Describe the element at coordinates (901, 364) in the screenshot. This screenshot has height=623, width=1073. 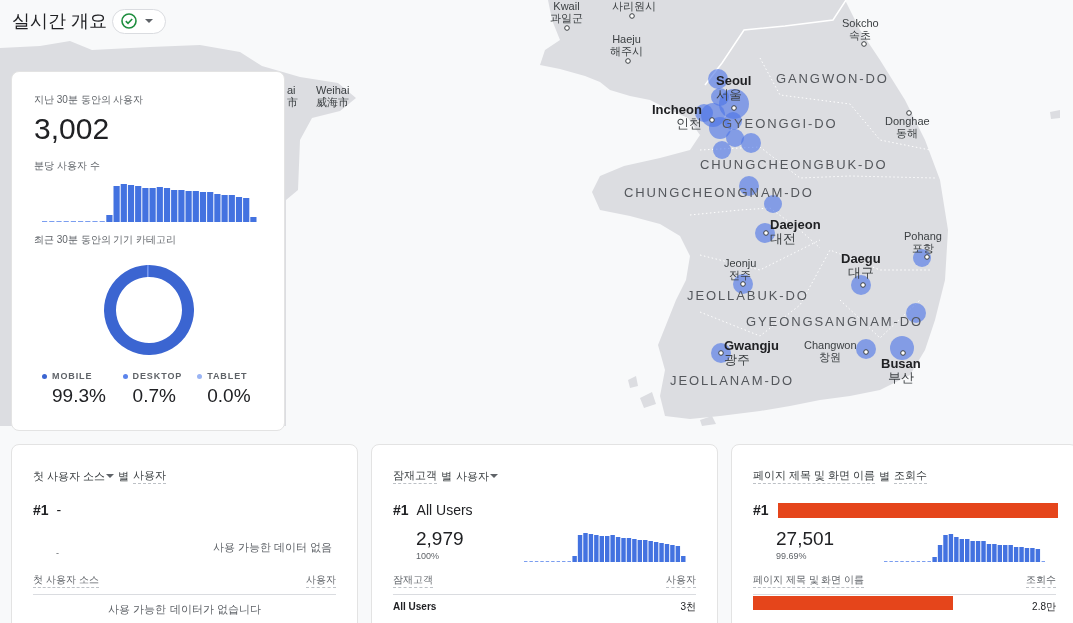
I see `city-label: Busan` at that location.